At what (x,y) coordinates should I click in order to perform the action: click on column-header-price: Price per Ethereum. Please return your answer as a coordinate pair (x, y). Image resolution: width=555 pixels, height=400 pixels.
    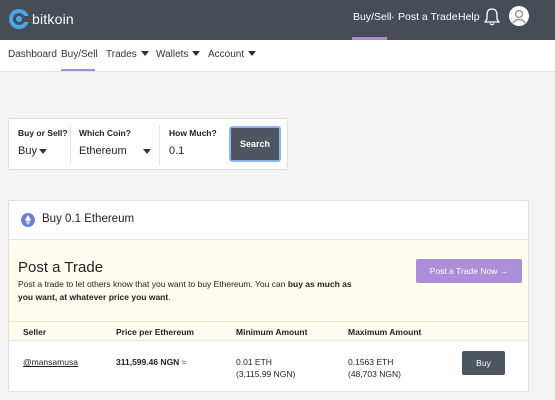
    Looking at the image, I should click on (155, 332).